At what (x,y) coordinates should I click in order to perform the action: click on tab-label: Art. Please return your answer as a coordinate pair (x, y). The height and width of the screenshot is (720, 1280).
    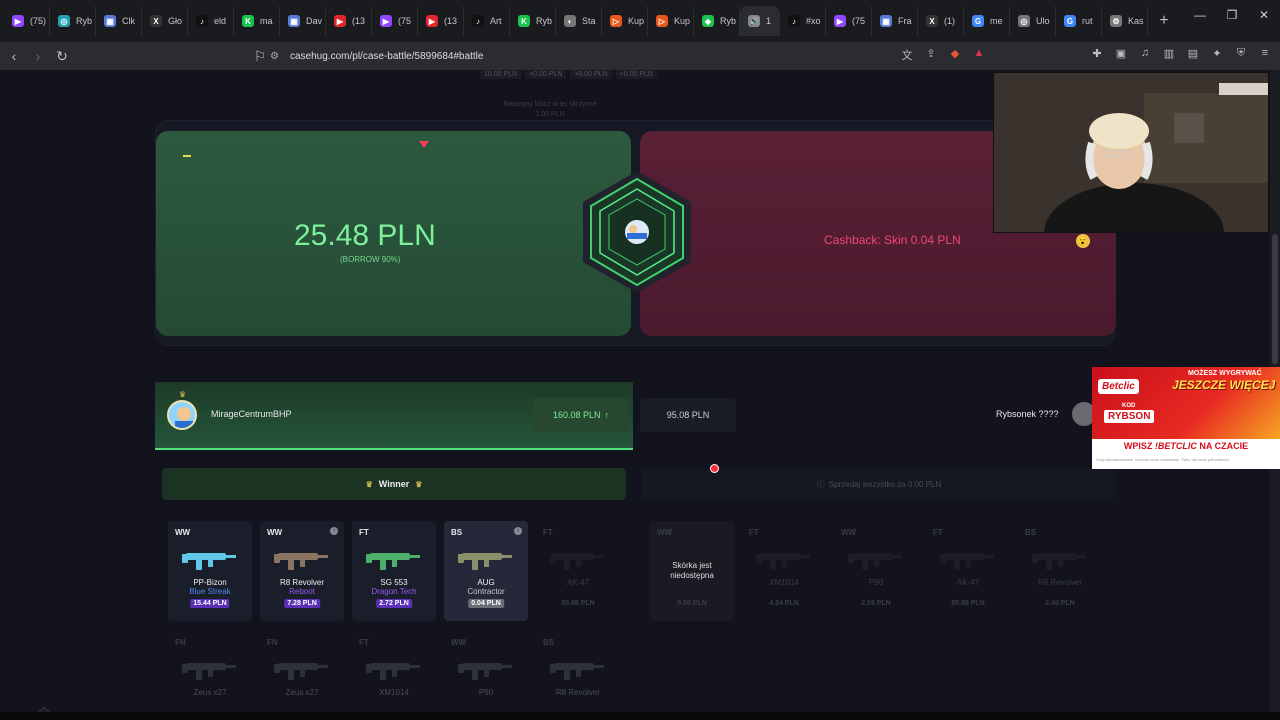
    Looking at the image, I should click on (496, 21).